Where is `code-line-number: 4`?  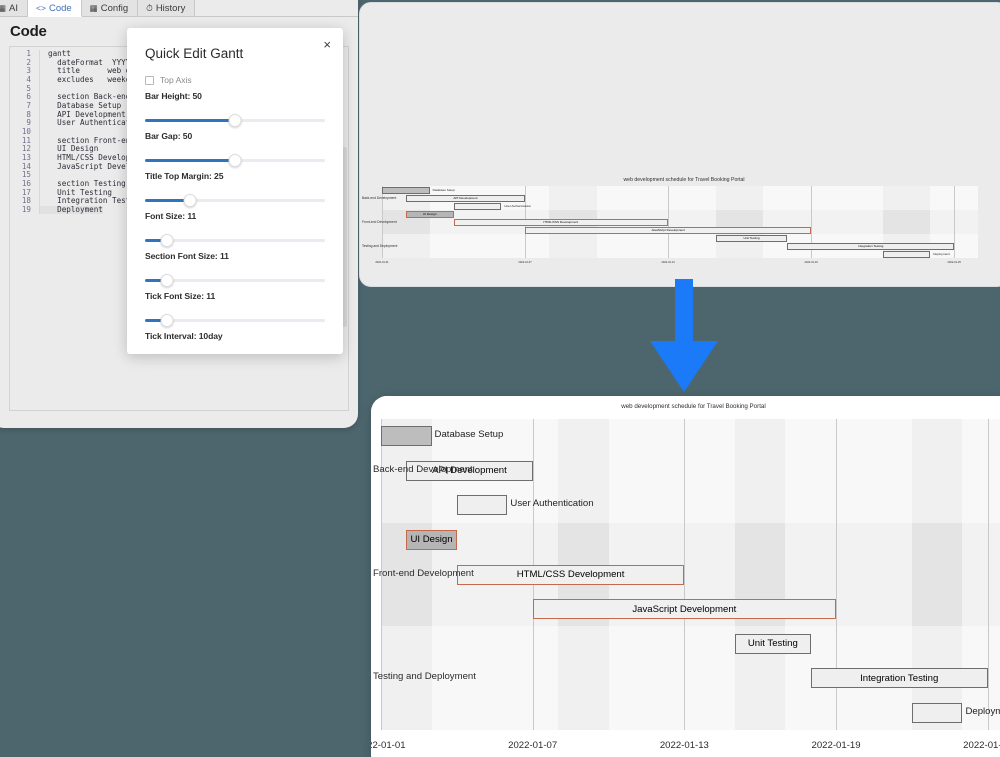
code-line-number: 4 is located at coordinates (25, 80).